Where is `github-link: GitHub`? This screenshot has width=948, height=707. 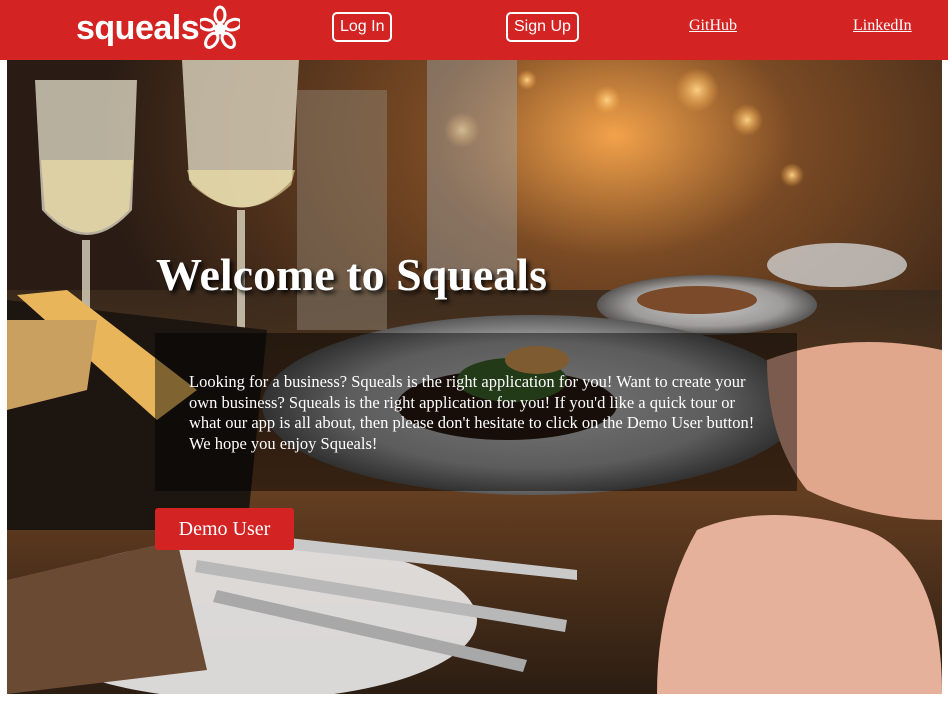
github-link: GitHub is located at coordinates (713, 26).